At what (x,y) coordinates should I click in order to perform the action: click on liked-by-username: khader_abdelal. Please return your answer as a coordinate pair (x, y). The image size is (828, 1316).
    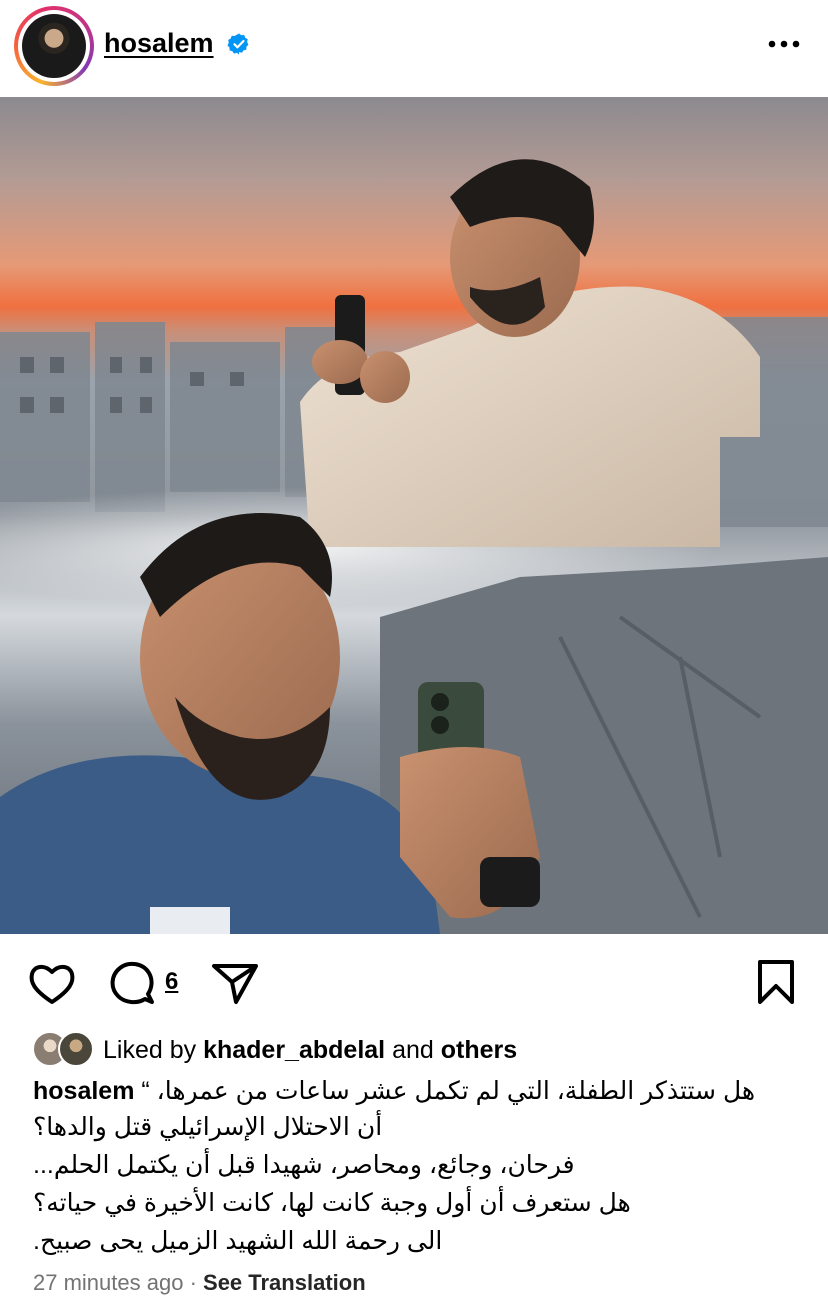
    Looking at the image, I should click on (294, 1050).